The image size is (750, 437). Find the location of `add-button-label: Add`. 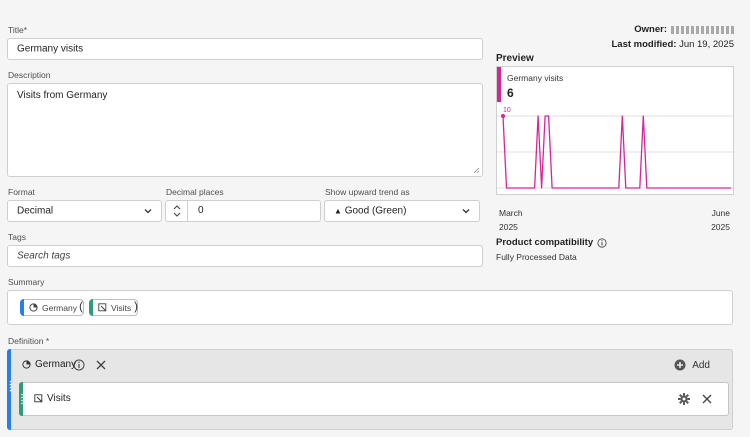

add-button-label: Add is located at coordinates (701, 365).